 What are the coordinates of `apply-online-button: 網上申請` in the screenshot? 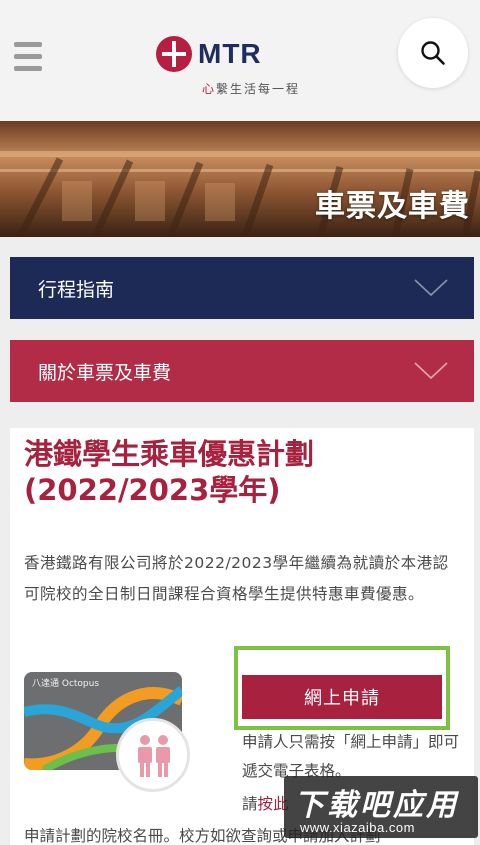 It's located at (342, 697).